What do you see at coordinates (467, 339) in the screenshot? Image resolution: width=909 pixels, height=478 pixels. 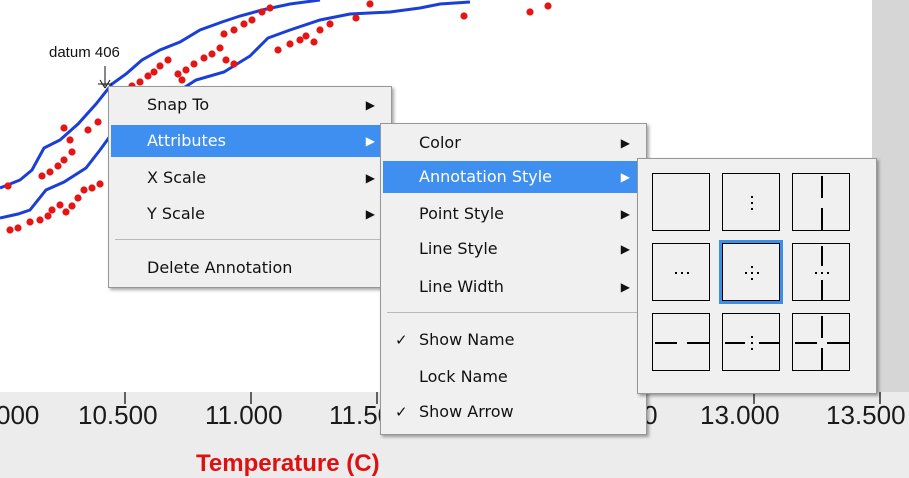 I see `menu-item-label: Show Name` at bounding box center [467, 339].